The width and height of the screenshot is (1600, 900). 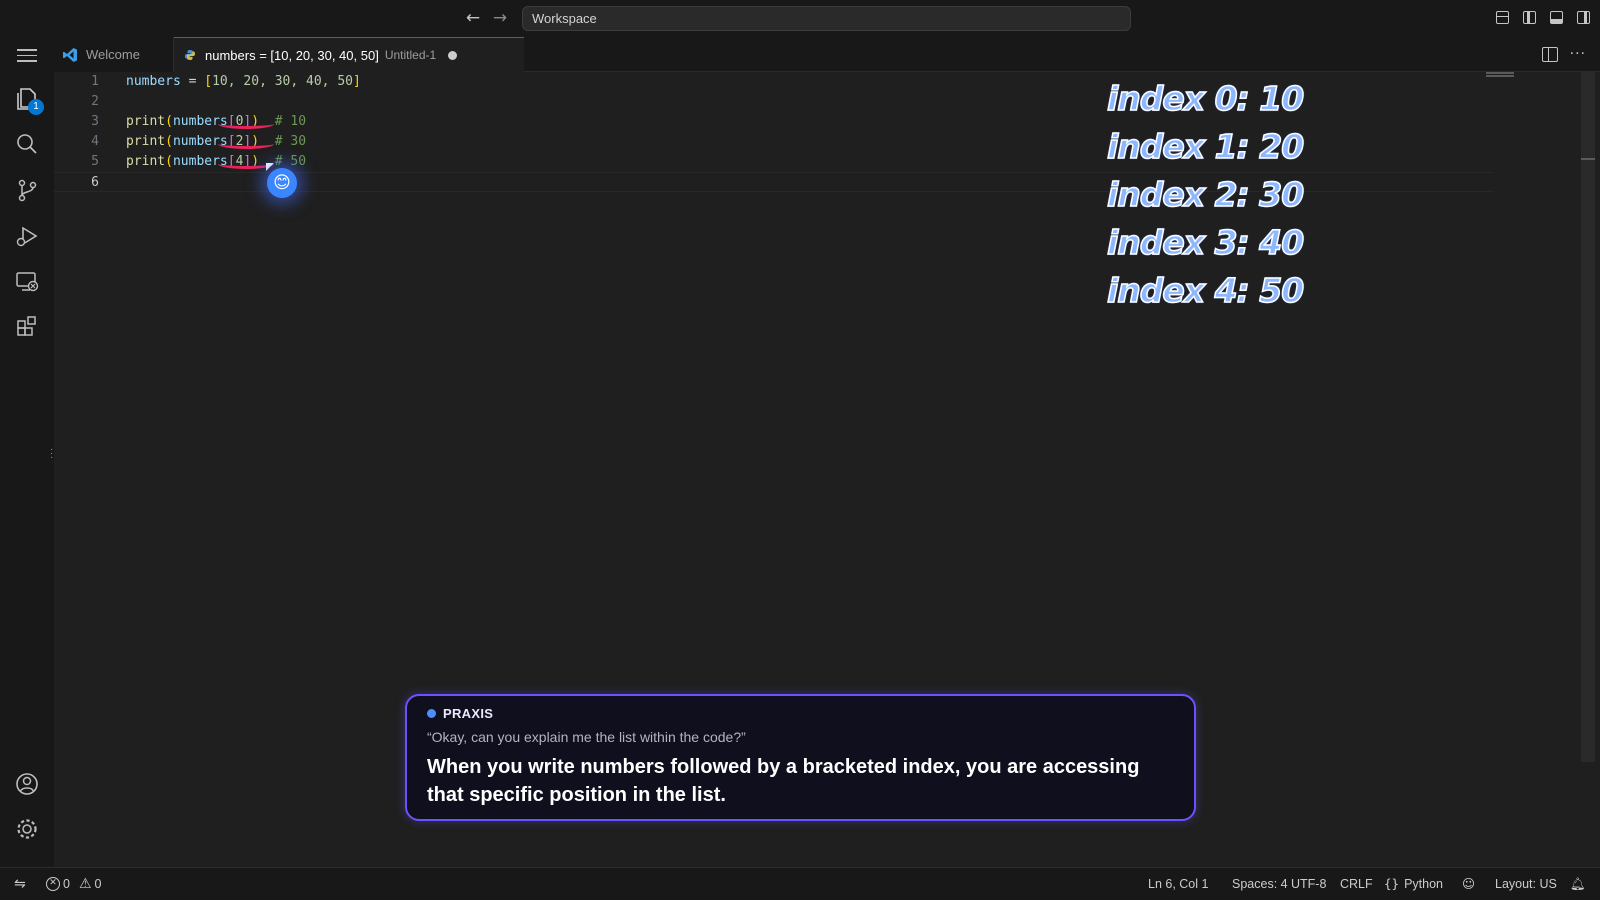 I want to click on settings-icon, so click(x=27, y=829).